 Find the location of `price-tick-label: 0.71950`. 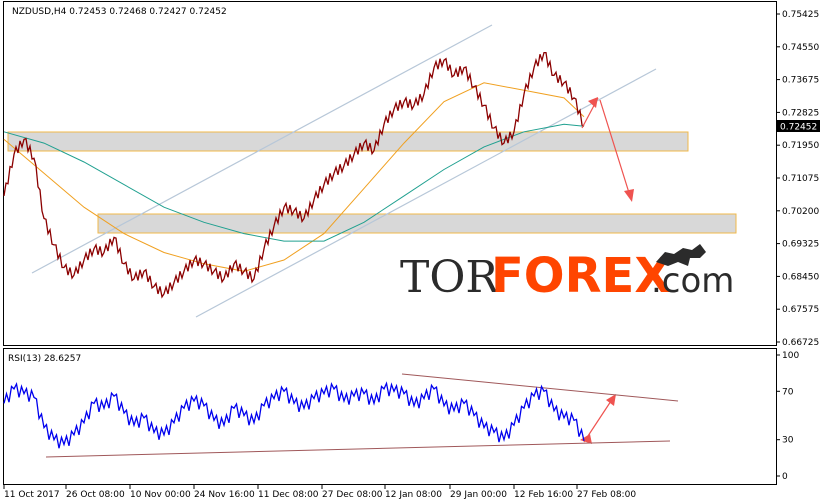

price-tick-label: 0.71950 is located at coordinates (800, 146).